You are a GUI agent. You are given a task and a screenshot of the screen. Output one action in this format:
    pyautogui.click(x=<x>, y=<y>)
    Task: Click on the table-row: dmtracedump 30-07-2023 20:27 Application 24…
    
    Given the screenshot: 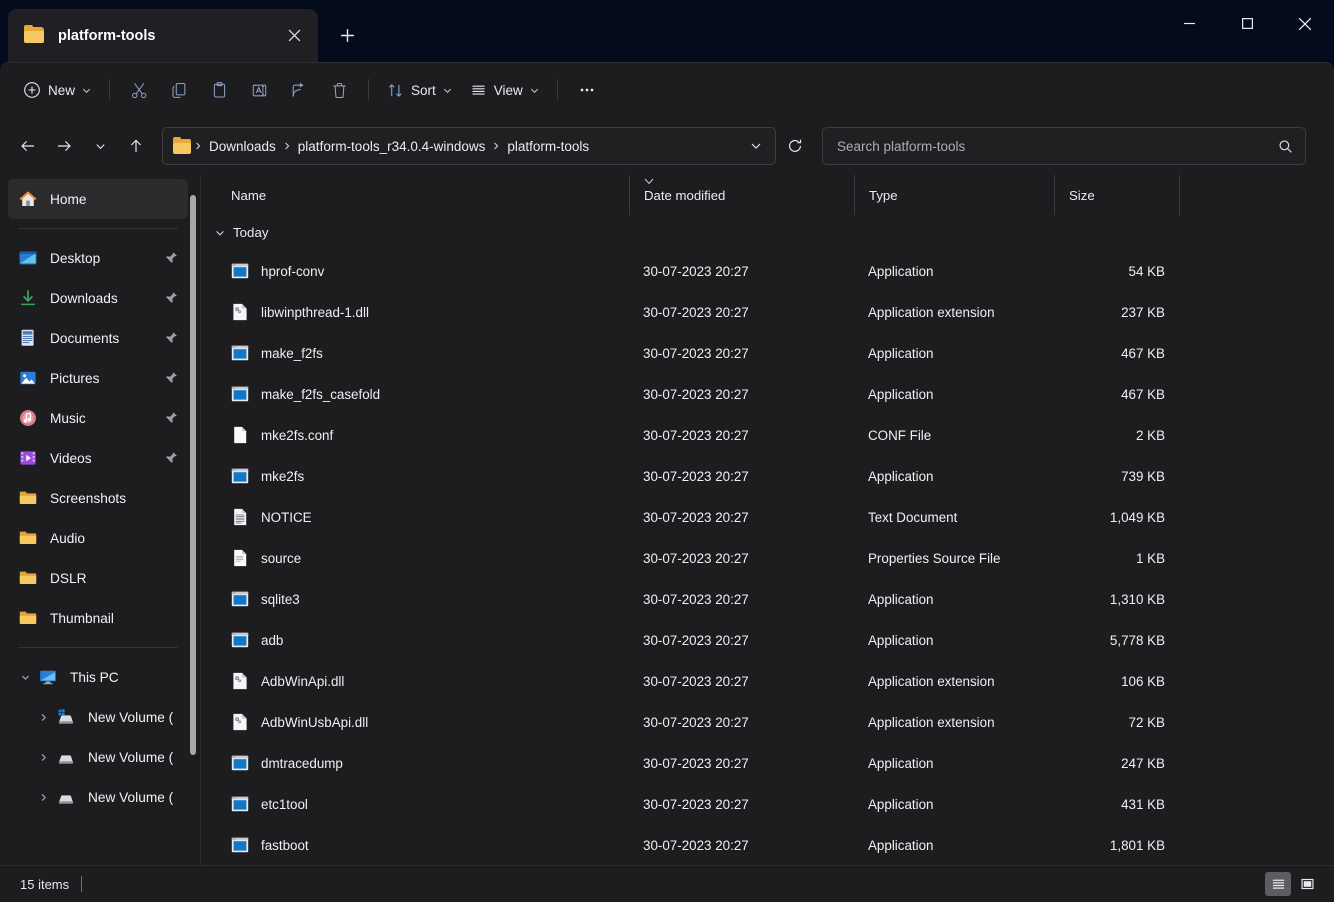 What is the action you would take?
    pyautogui.click(x=767, y=763)
    